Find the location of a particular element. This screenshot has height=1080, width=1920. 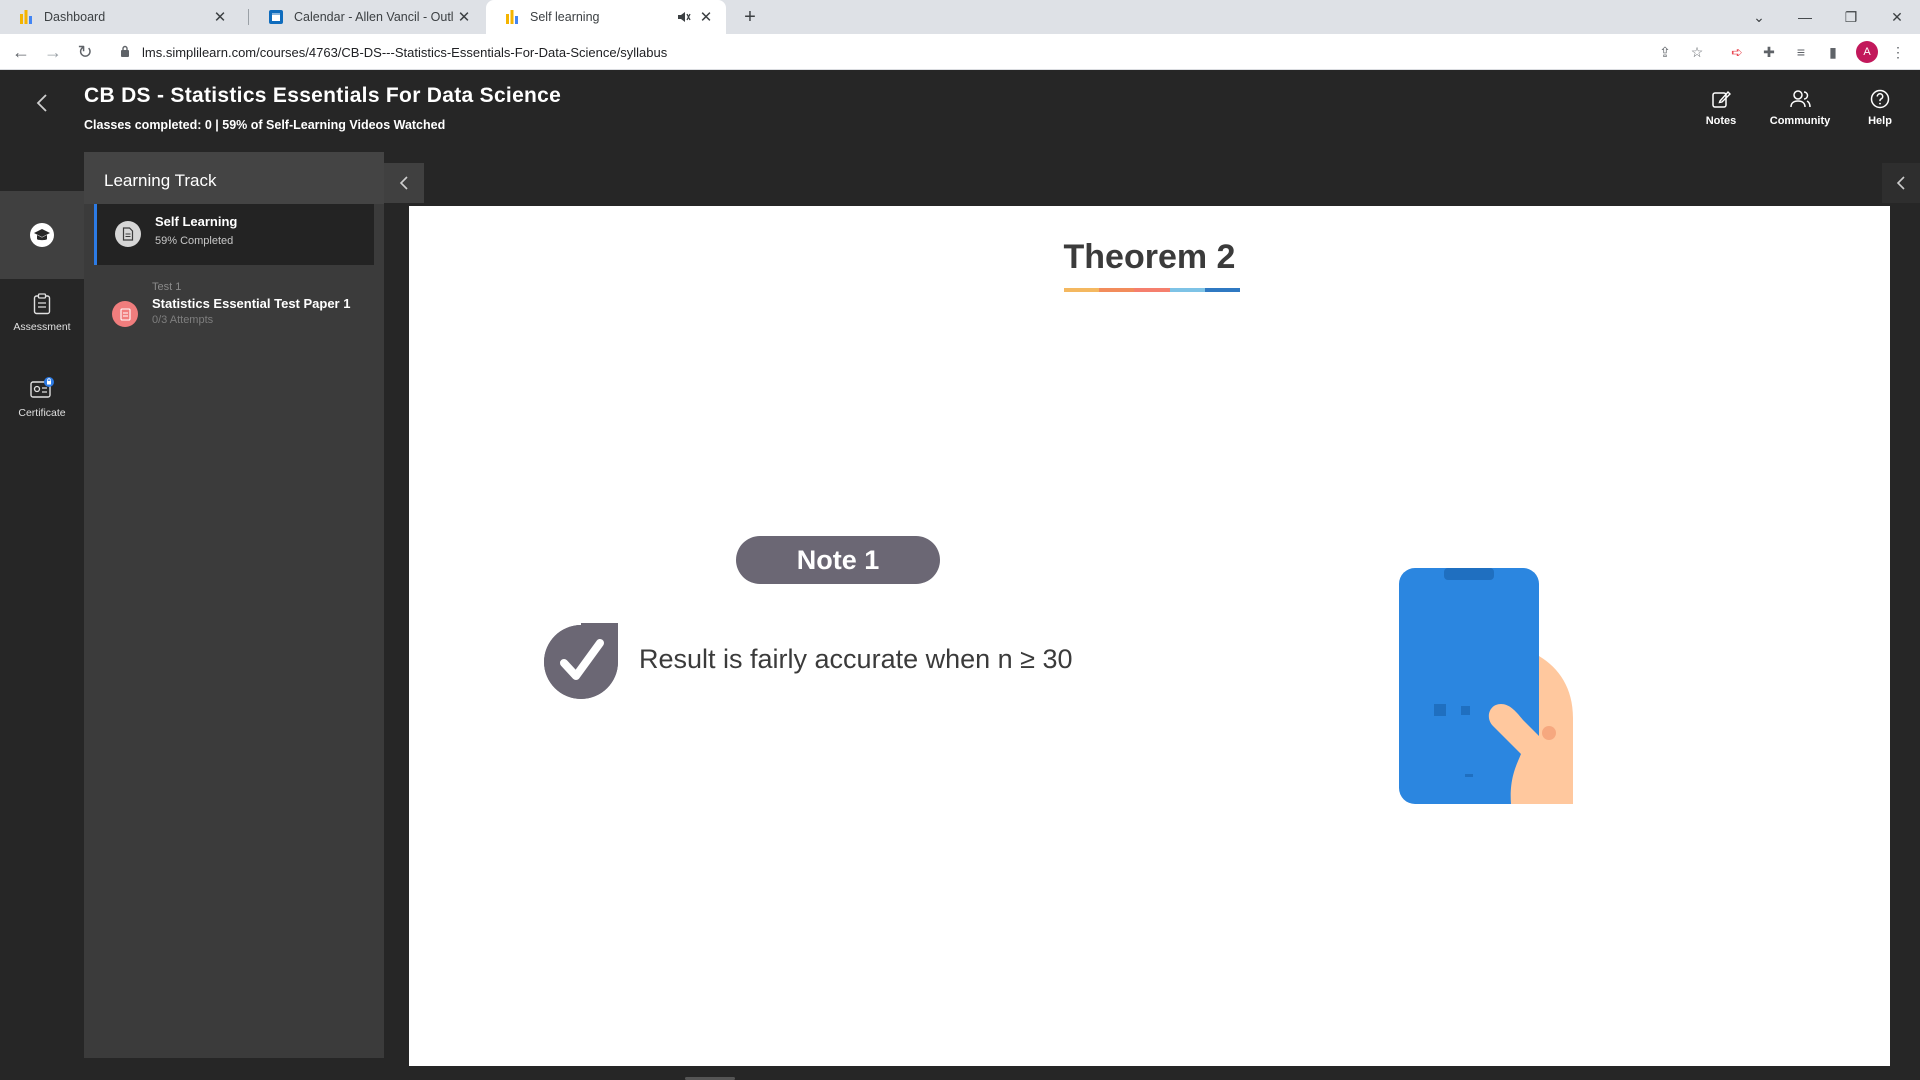

help-label: Help is located at coordinates (1880, 121).